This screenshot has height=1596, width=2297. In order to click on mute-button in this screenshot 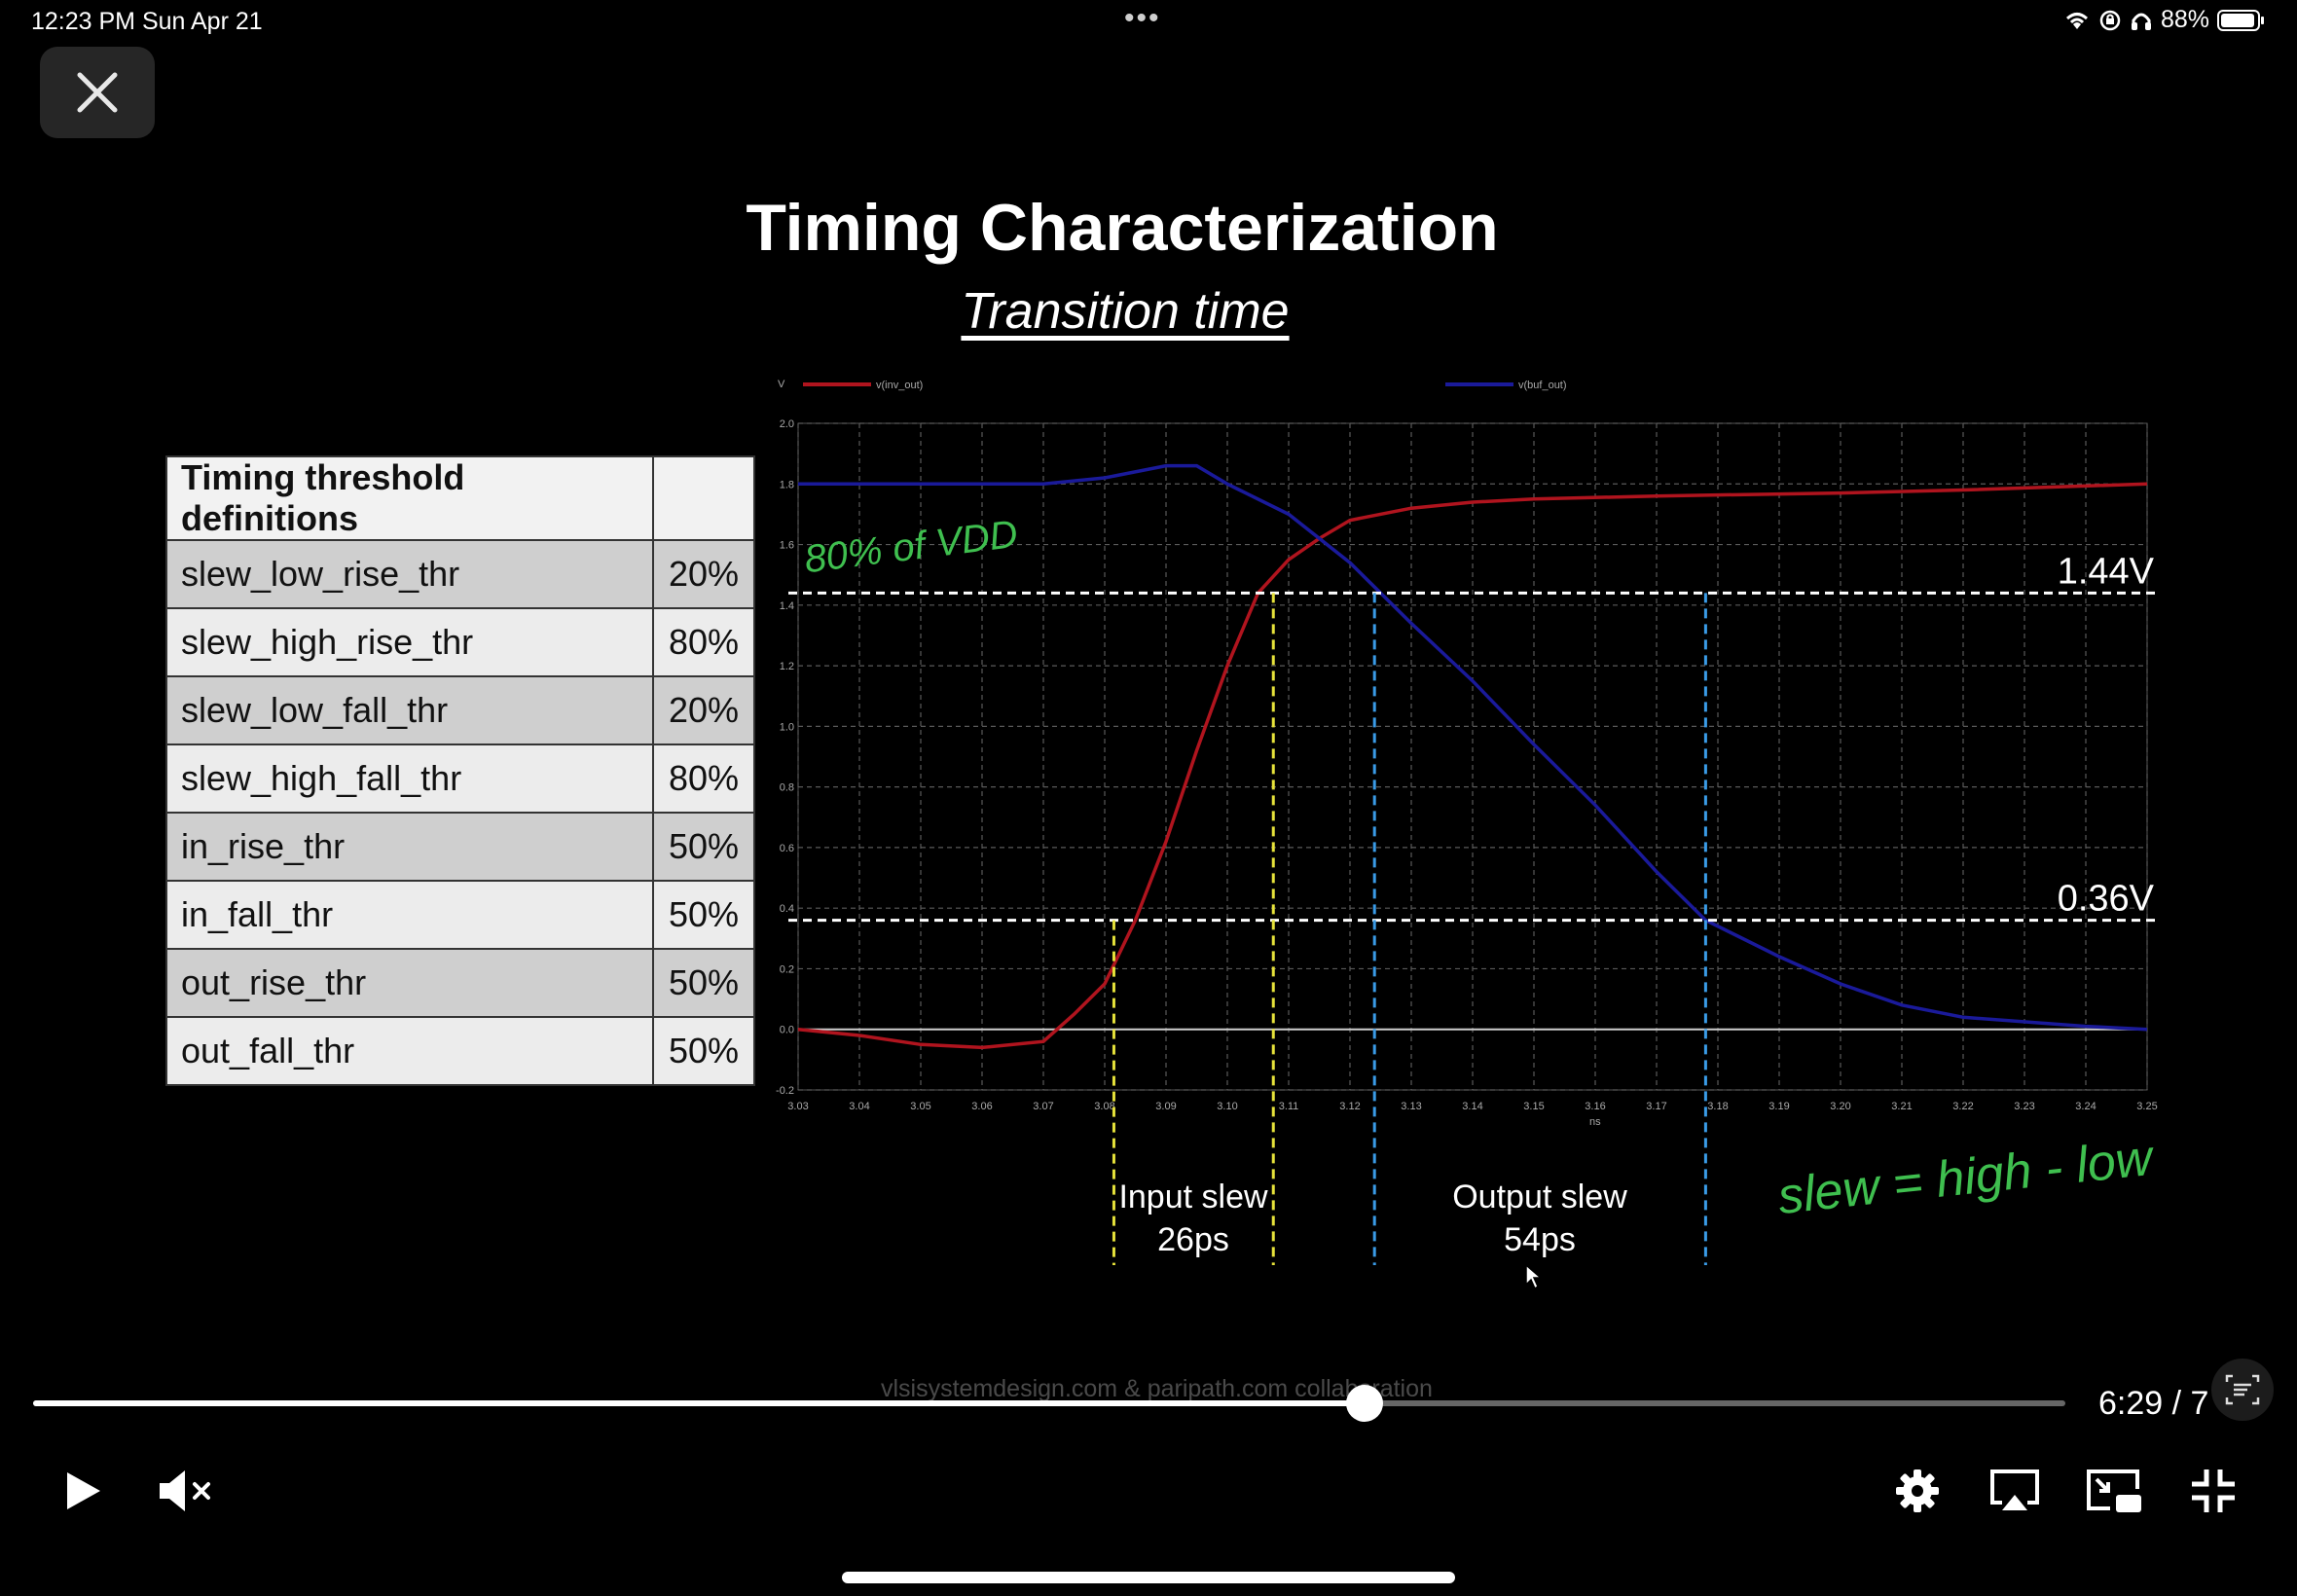, I will do `click(186, 1491)`.